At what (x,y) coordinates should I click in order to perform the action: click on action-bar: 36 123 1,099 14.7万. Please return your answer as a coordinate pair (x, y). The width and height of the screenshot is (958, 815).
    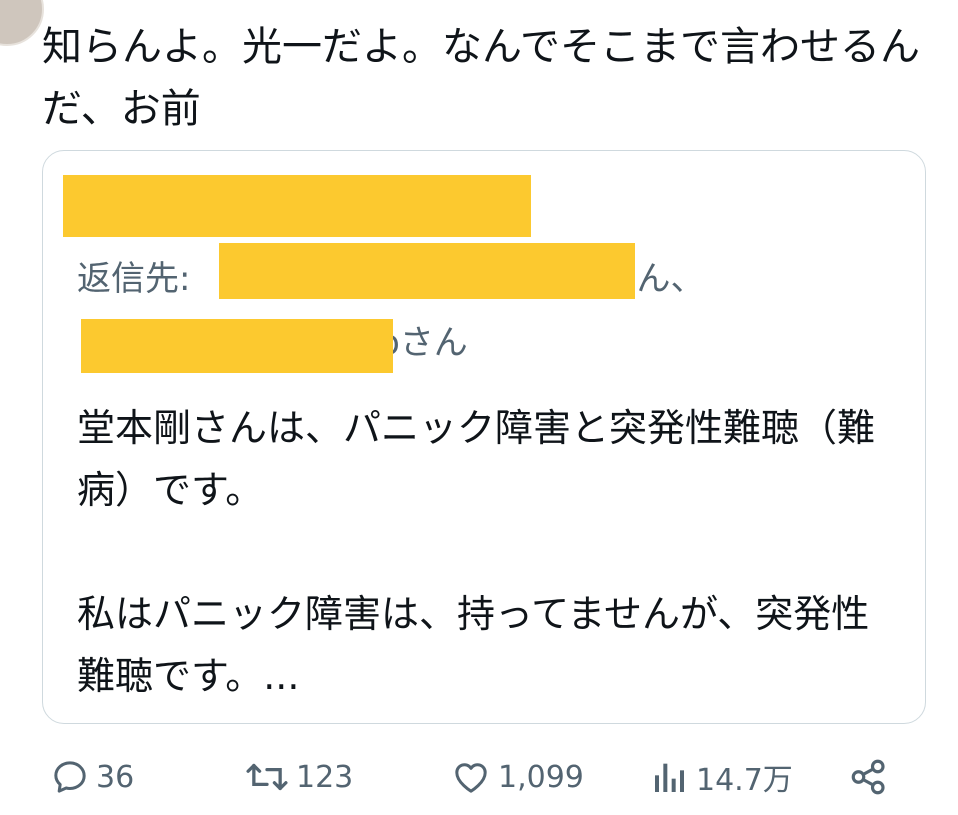
    Looking at the image, I should click on (479, 778).